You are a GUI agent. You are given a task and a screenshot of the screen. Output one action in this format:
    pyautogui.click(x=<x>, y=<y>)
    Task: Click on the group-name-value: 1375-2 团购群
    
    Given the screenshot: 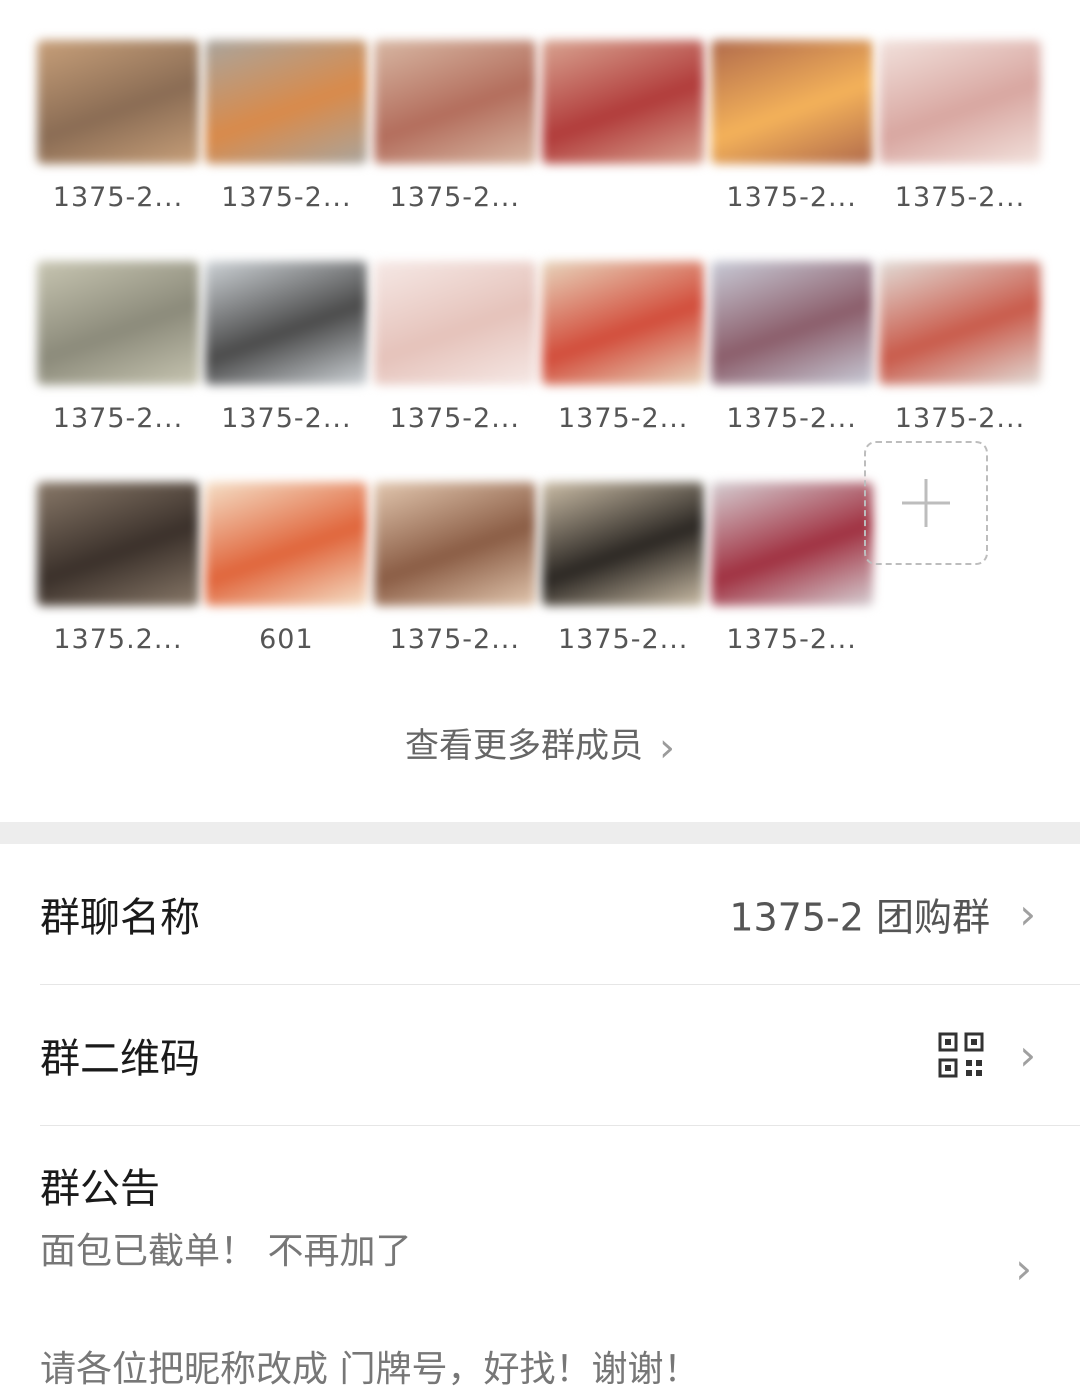 What is the action you would take?
    pyautogui.click(x=859, y=917)
    